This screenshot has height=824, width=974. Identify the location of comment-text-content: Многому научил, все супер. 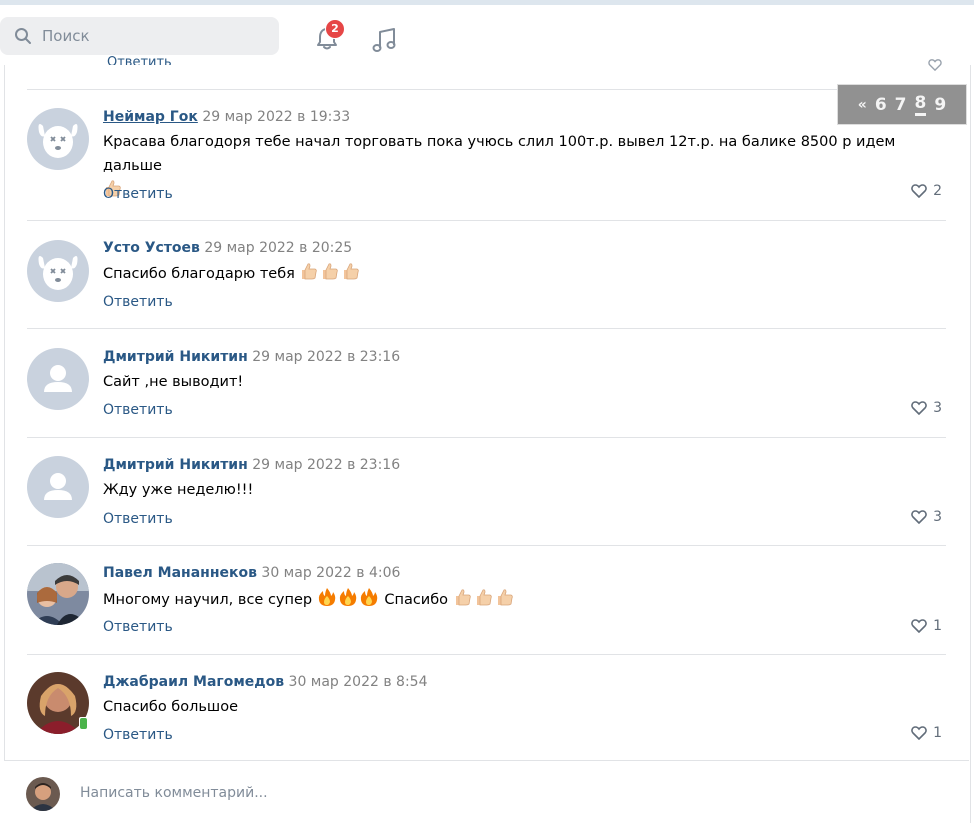
(208, 600).